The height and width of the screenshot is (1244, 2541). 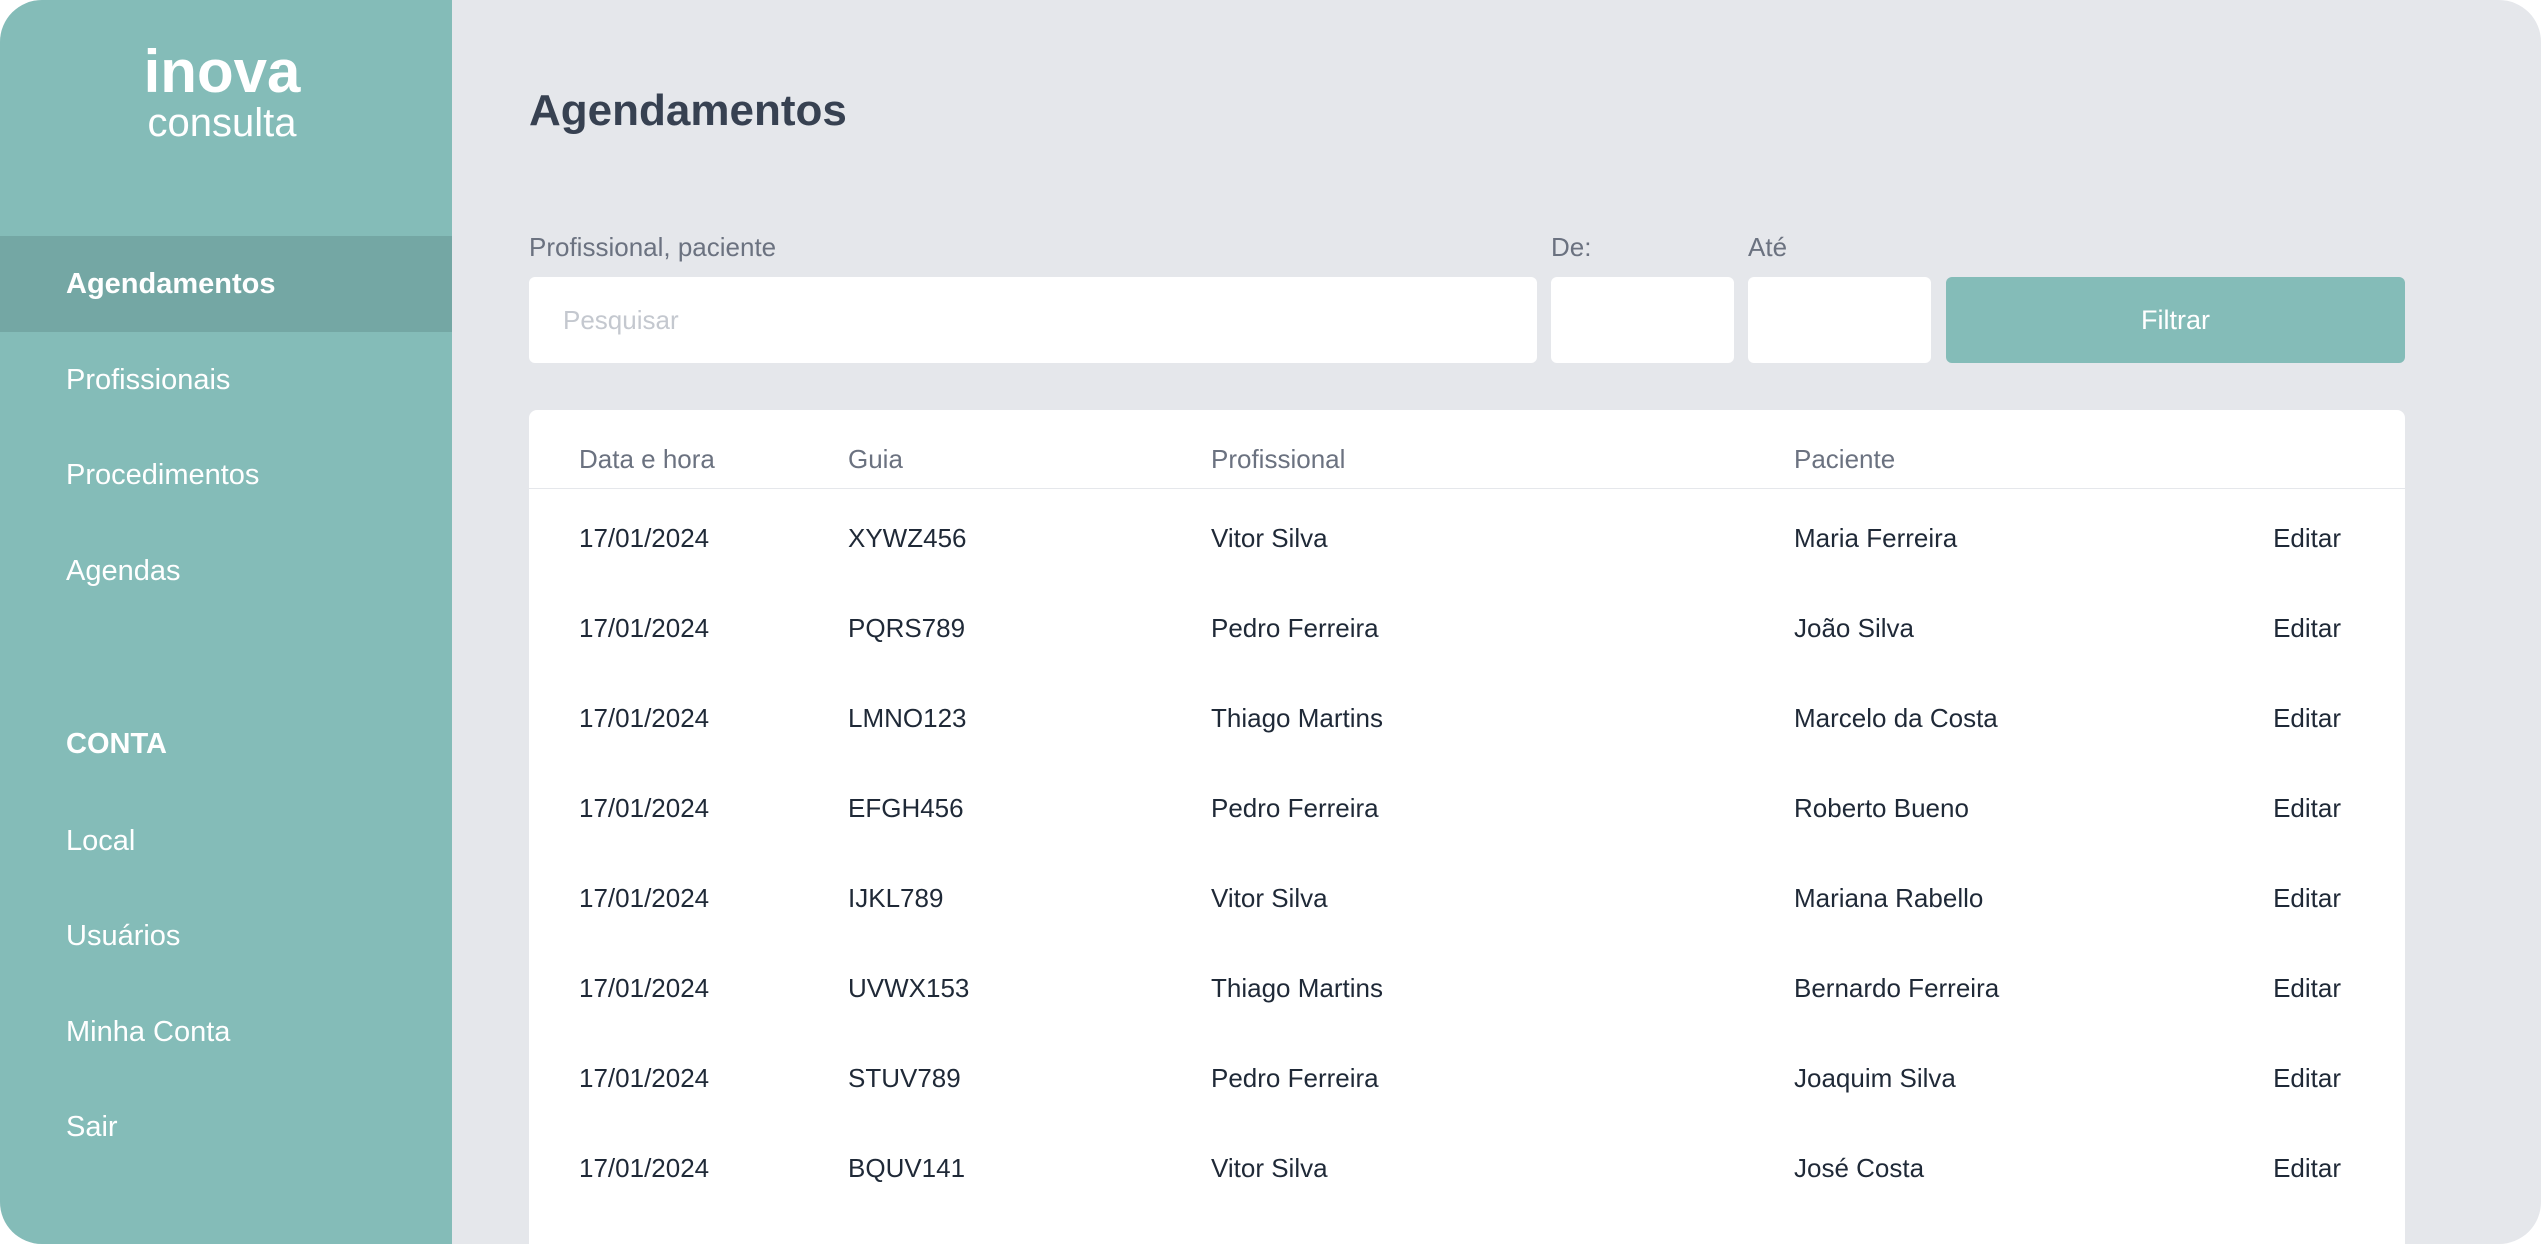 What do you see at coordinates (1571, 247) in the screenshot?
I see `date-from-label: De:` at bounding box center [1571, 247].